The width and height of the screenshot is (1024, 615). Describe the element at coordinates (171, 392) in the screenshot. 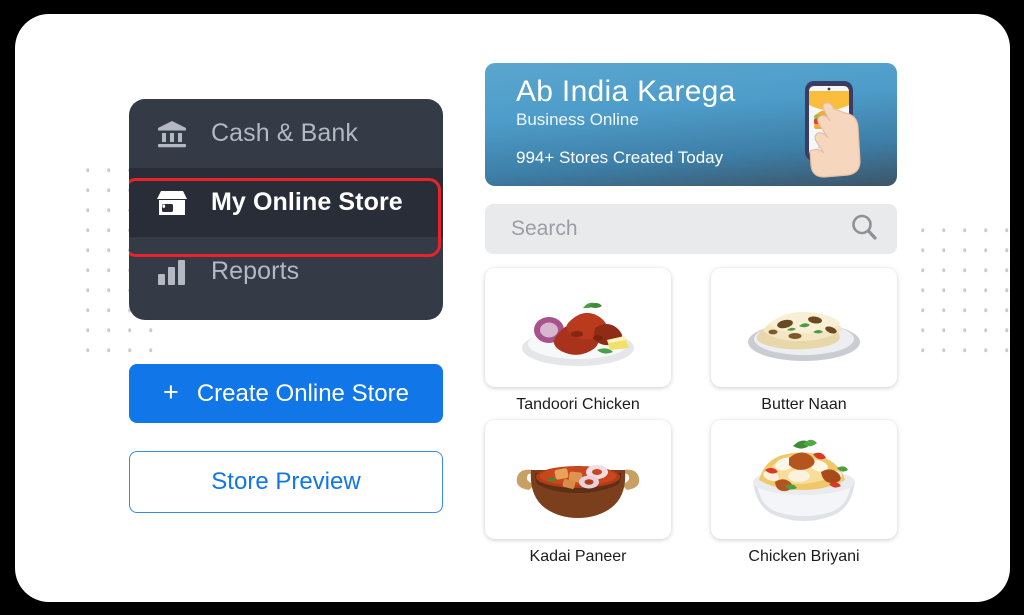

I see `plus-icon: +` at that location.